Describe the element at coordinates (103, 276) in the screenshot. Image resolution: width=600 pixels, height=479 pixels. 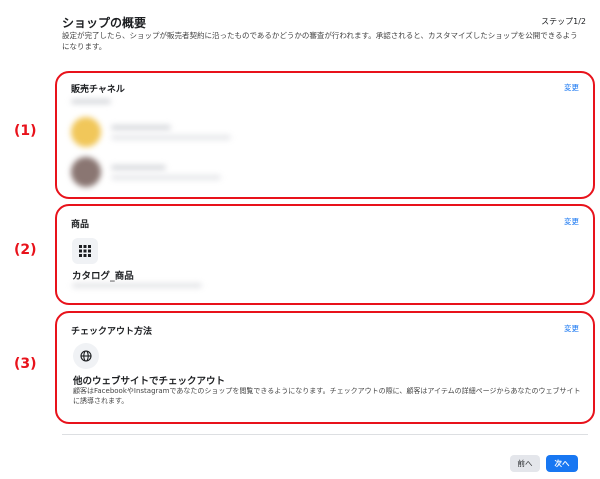
I see `catalog-name: カタログ_商品` at that location.